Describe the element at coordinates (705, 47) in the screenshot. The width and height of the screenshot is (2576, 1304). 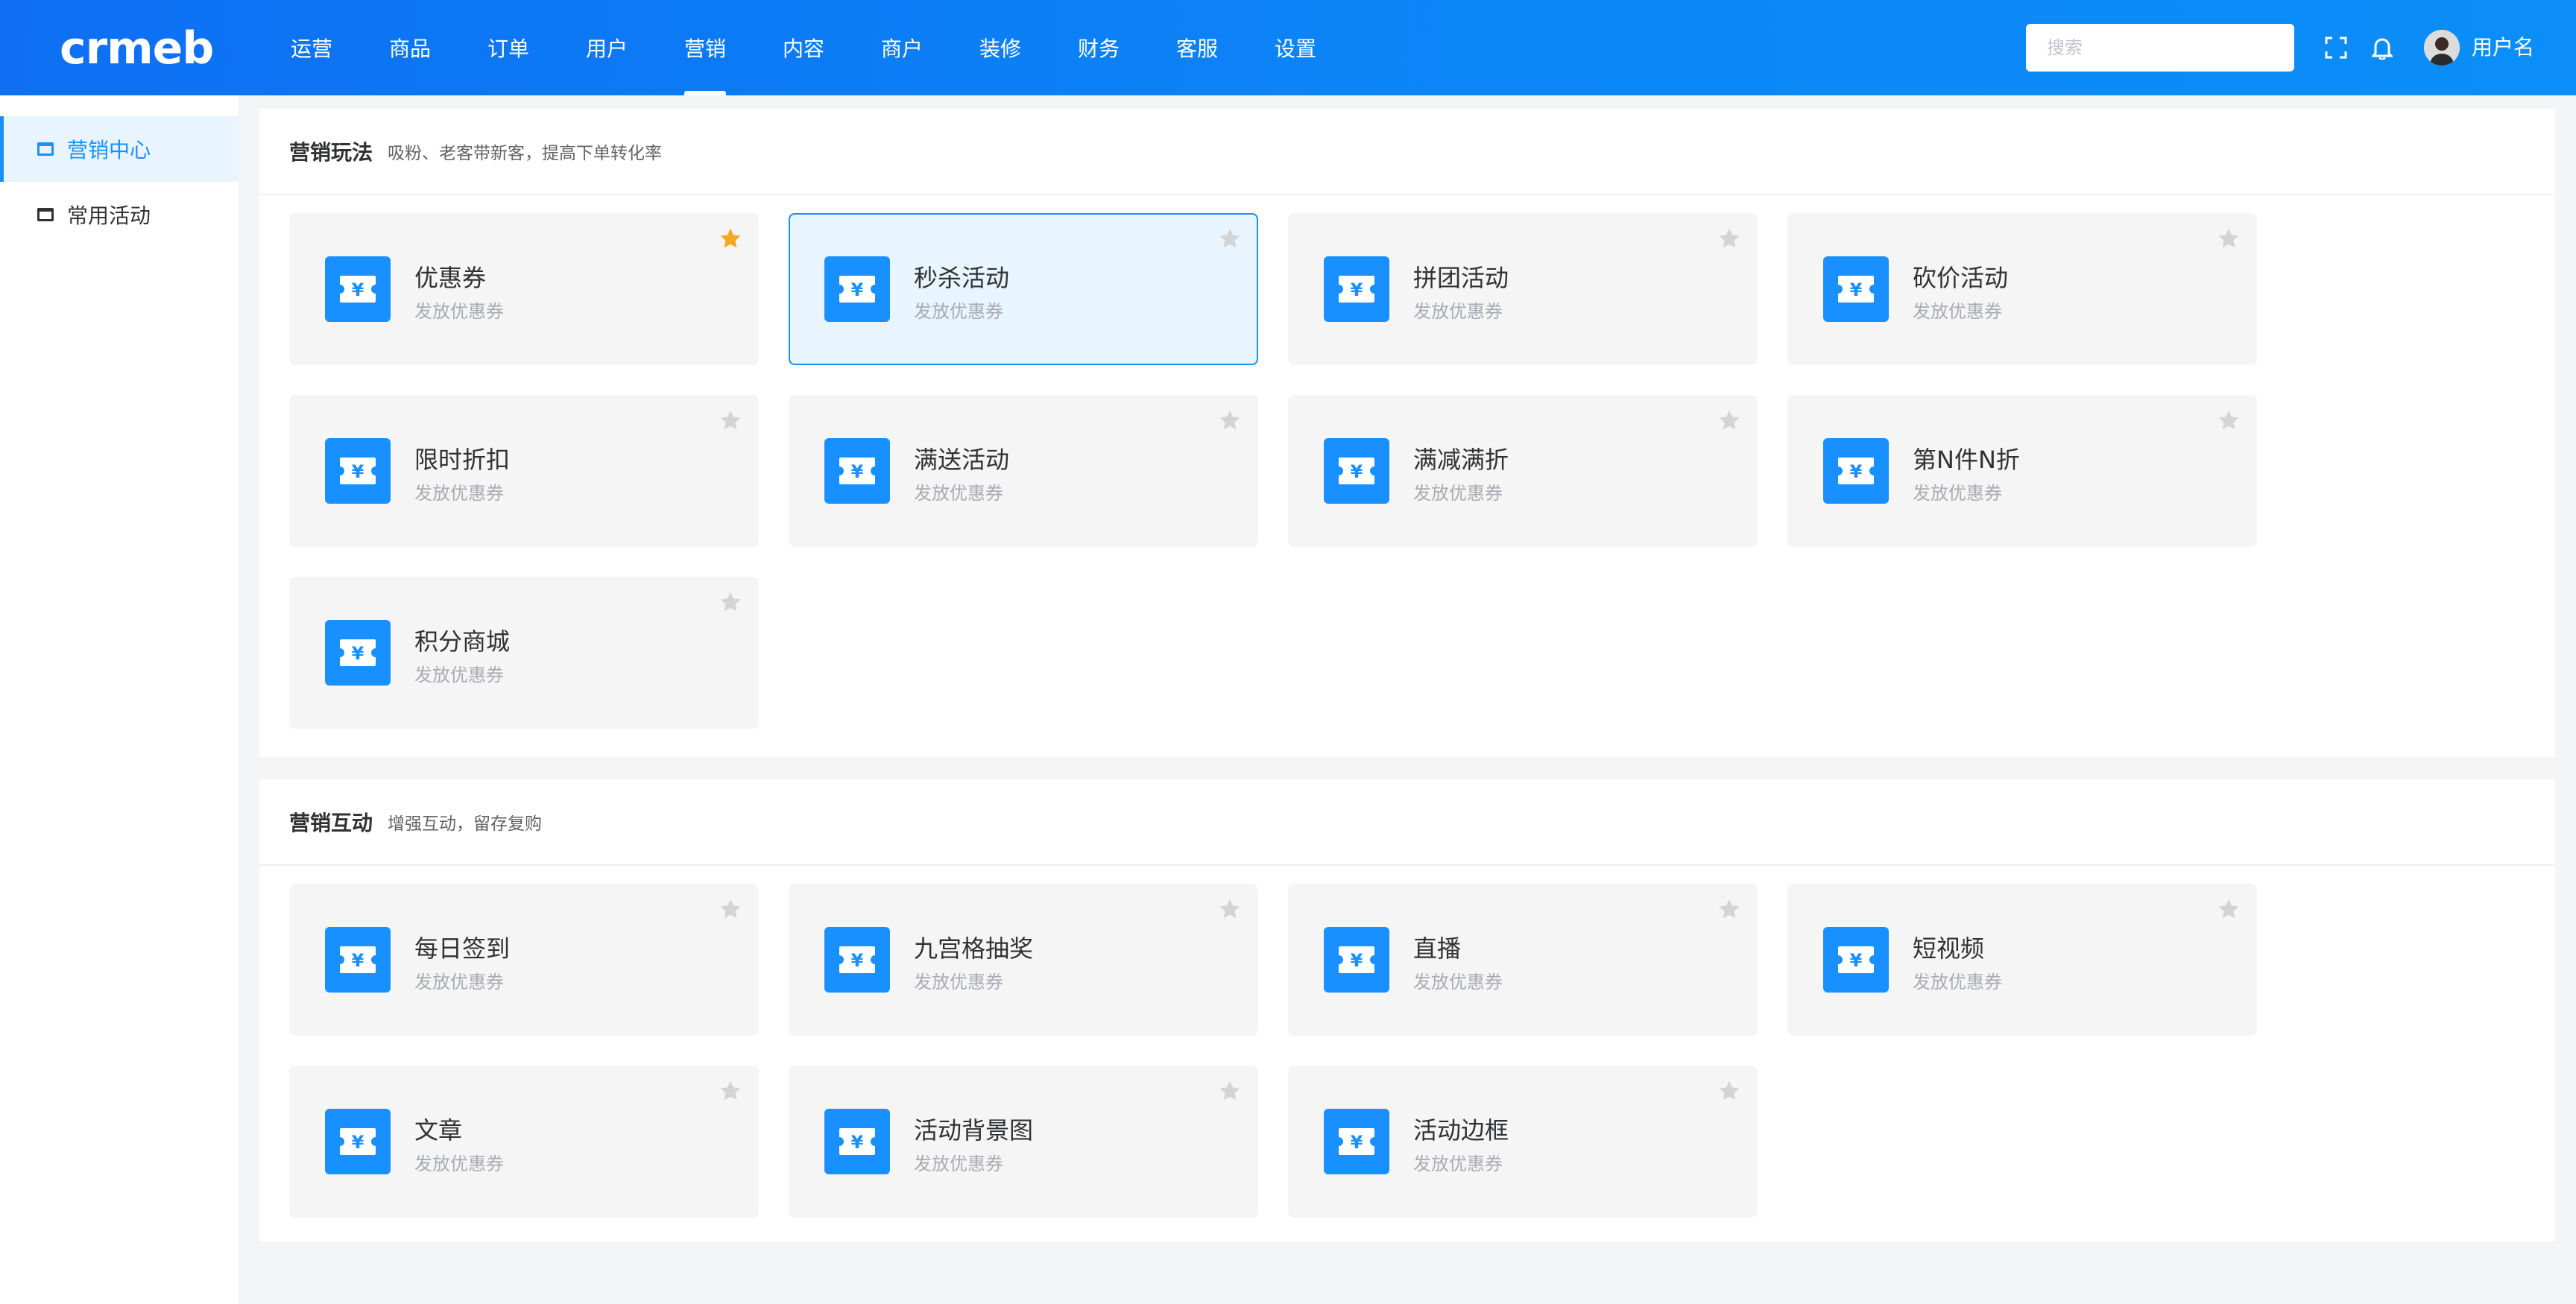
I see `nav-item: 营销` at that location.